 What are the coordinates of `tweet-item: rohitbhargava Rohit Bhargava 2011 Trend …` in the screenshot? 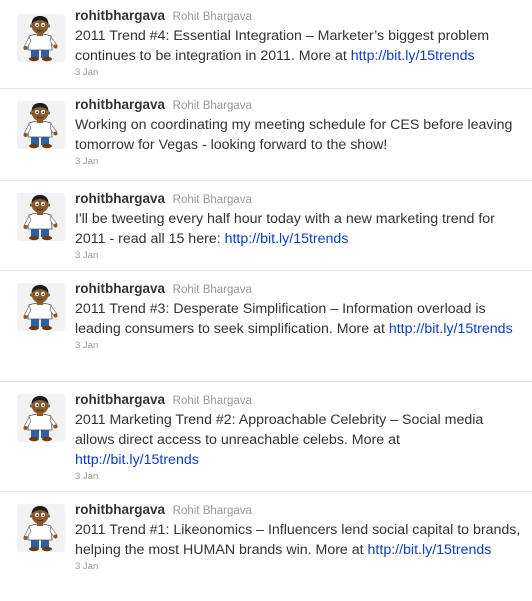 It's located at (266, 44).